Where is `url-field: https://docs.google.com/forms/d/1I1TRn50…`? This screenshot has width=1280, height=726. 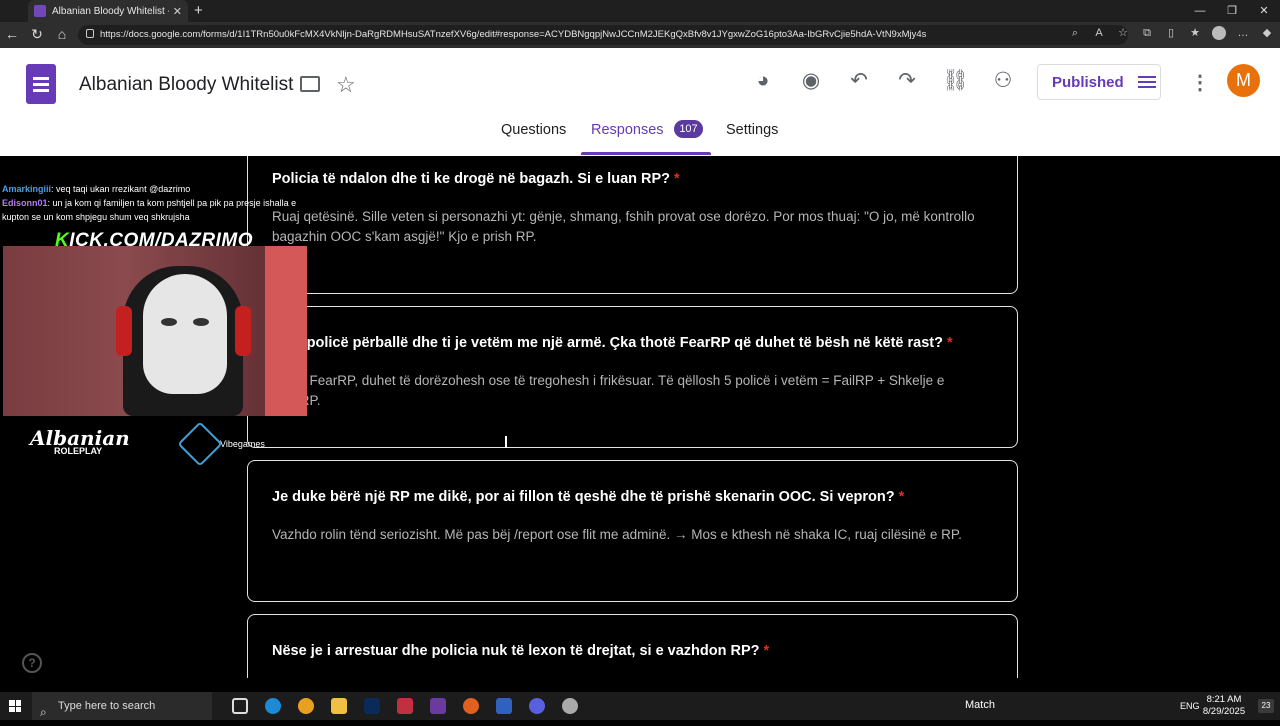 url-field: https://docs.google.com/forms/d/1I1TRn50… is located at coordinates (603, 35).